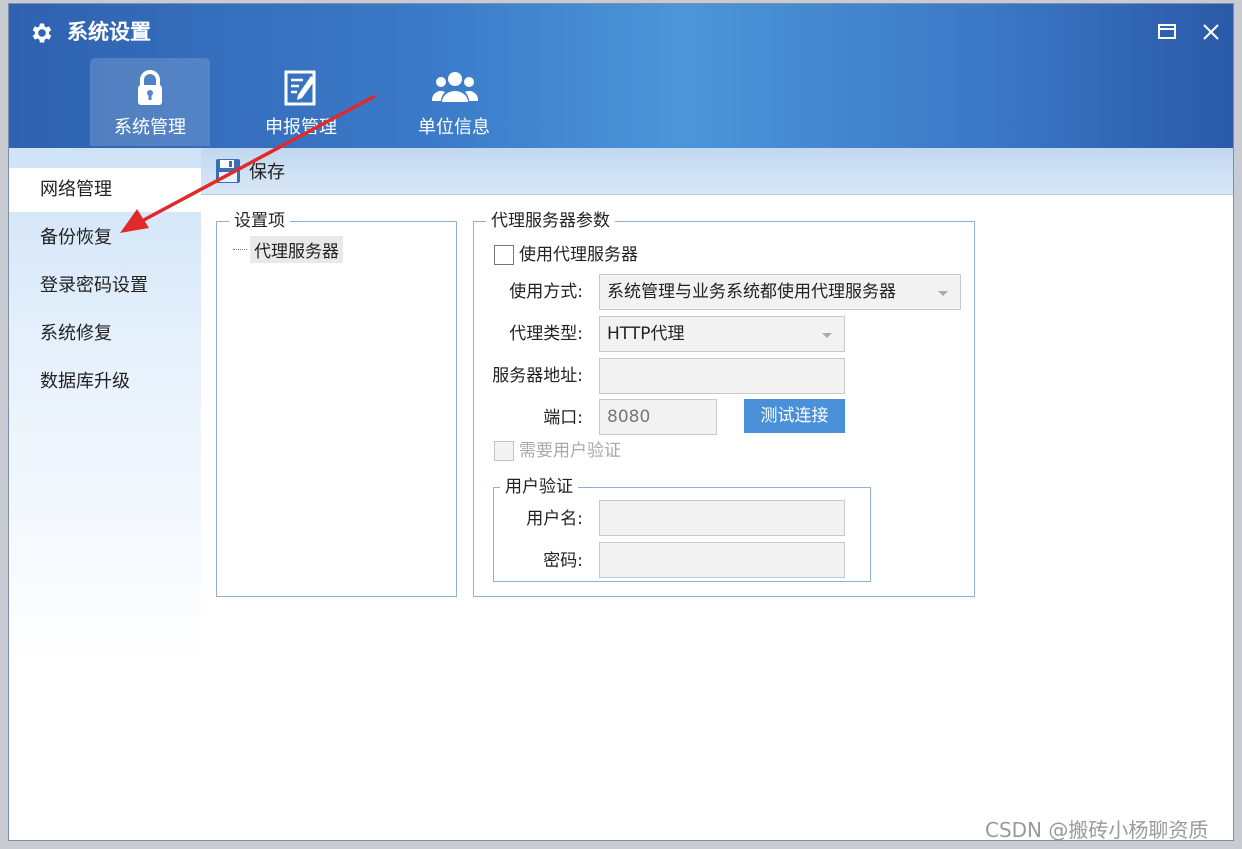 This screenshot has width=1242, height=849. Describe the element at coordinates (109, 32) in the screenshot. I see `window-title: 系统设置` at that location.